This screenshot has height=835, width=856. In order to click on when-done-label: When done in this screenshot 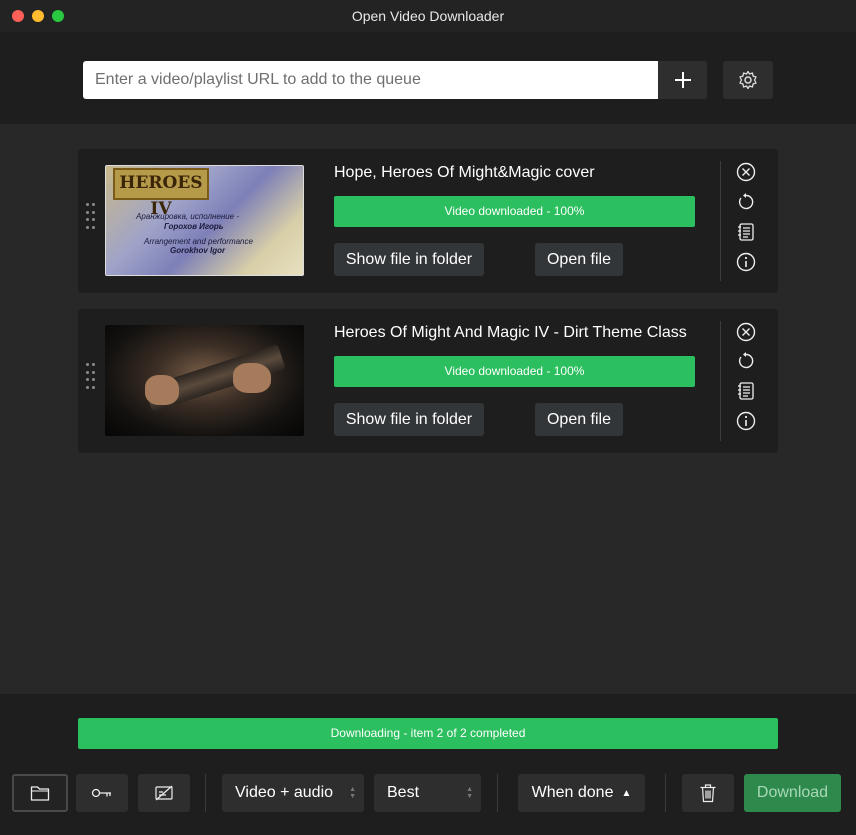, I will do `click(572, 792)`.